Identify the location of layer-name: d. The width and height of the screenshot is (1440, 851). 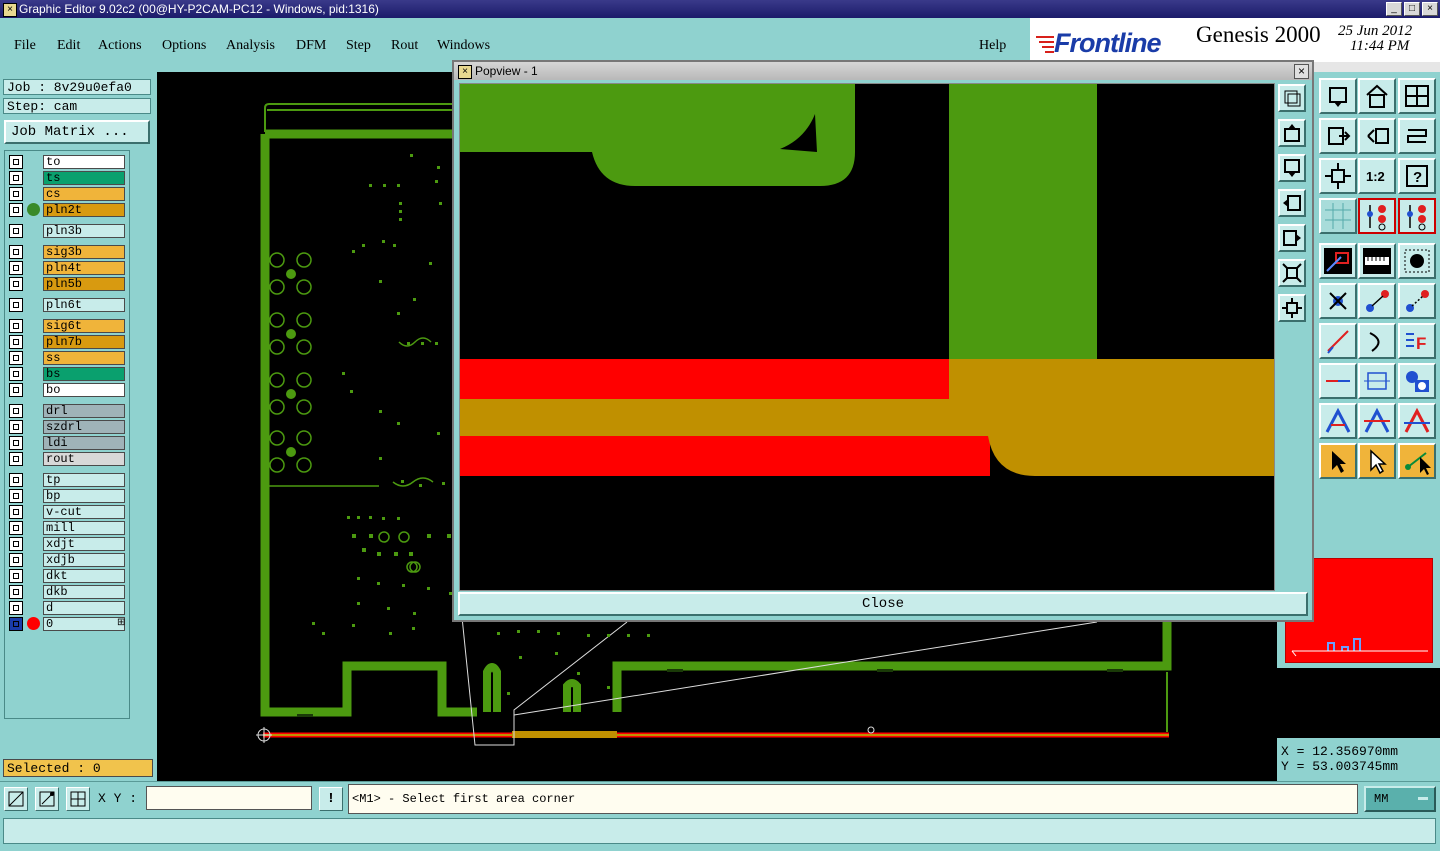
(84, 608).